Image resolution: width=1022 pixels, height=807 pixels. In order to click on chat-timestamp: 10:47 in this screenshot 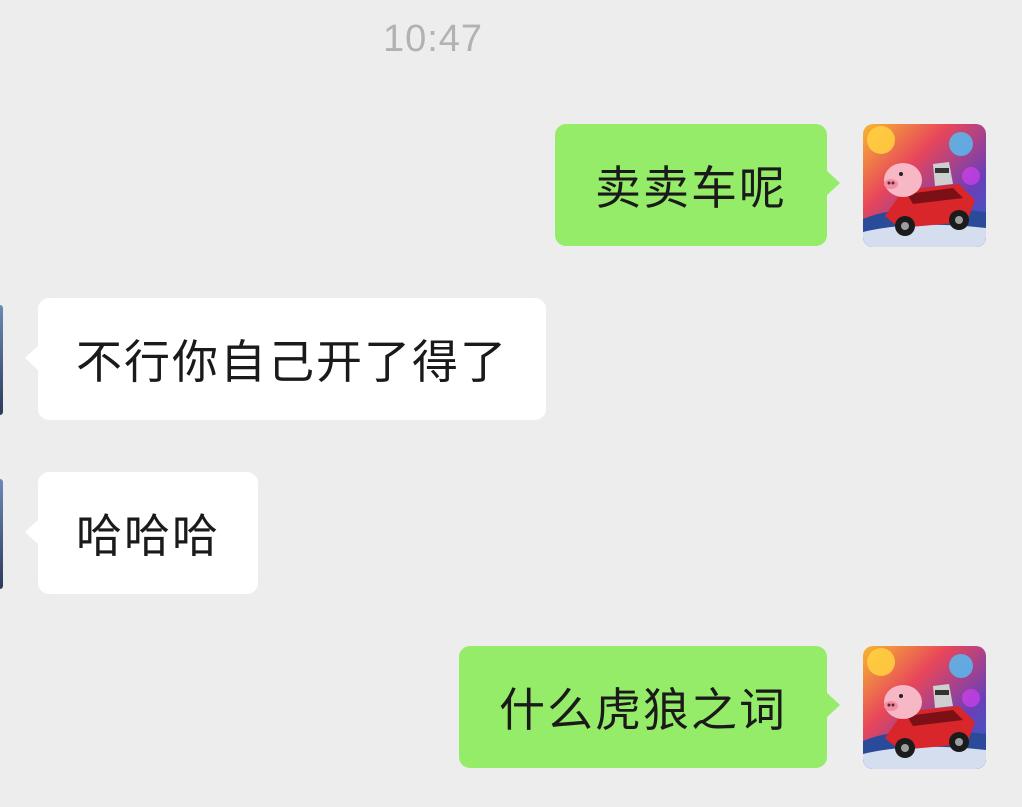, I will do `click(433, 39)`.